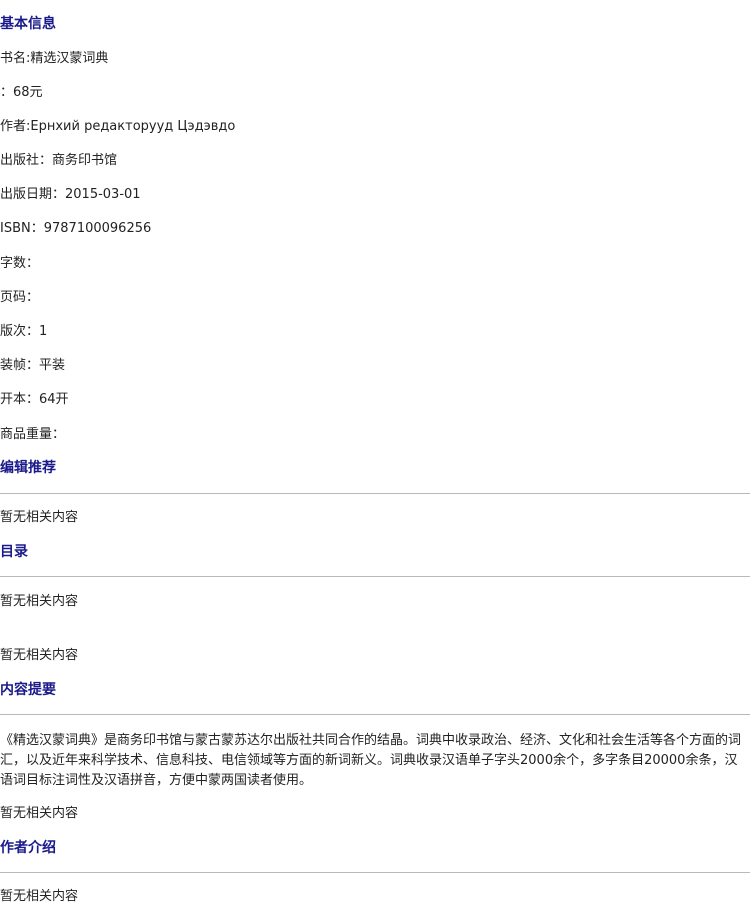 This screenshot has height=921, width=750. Describe the element at coordinates (39, 517) in the screenshot. I see `editor-recommend-body: 暂无相关内容` at that location.